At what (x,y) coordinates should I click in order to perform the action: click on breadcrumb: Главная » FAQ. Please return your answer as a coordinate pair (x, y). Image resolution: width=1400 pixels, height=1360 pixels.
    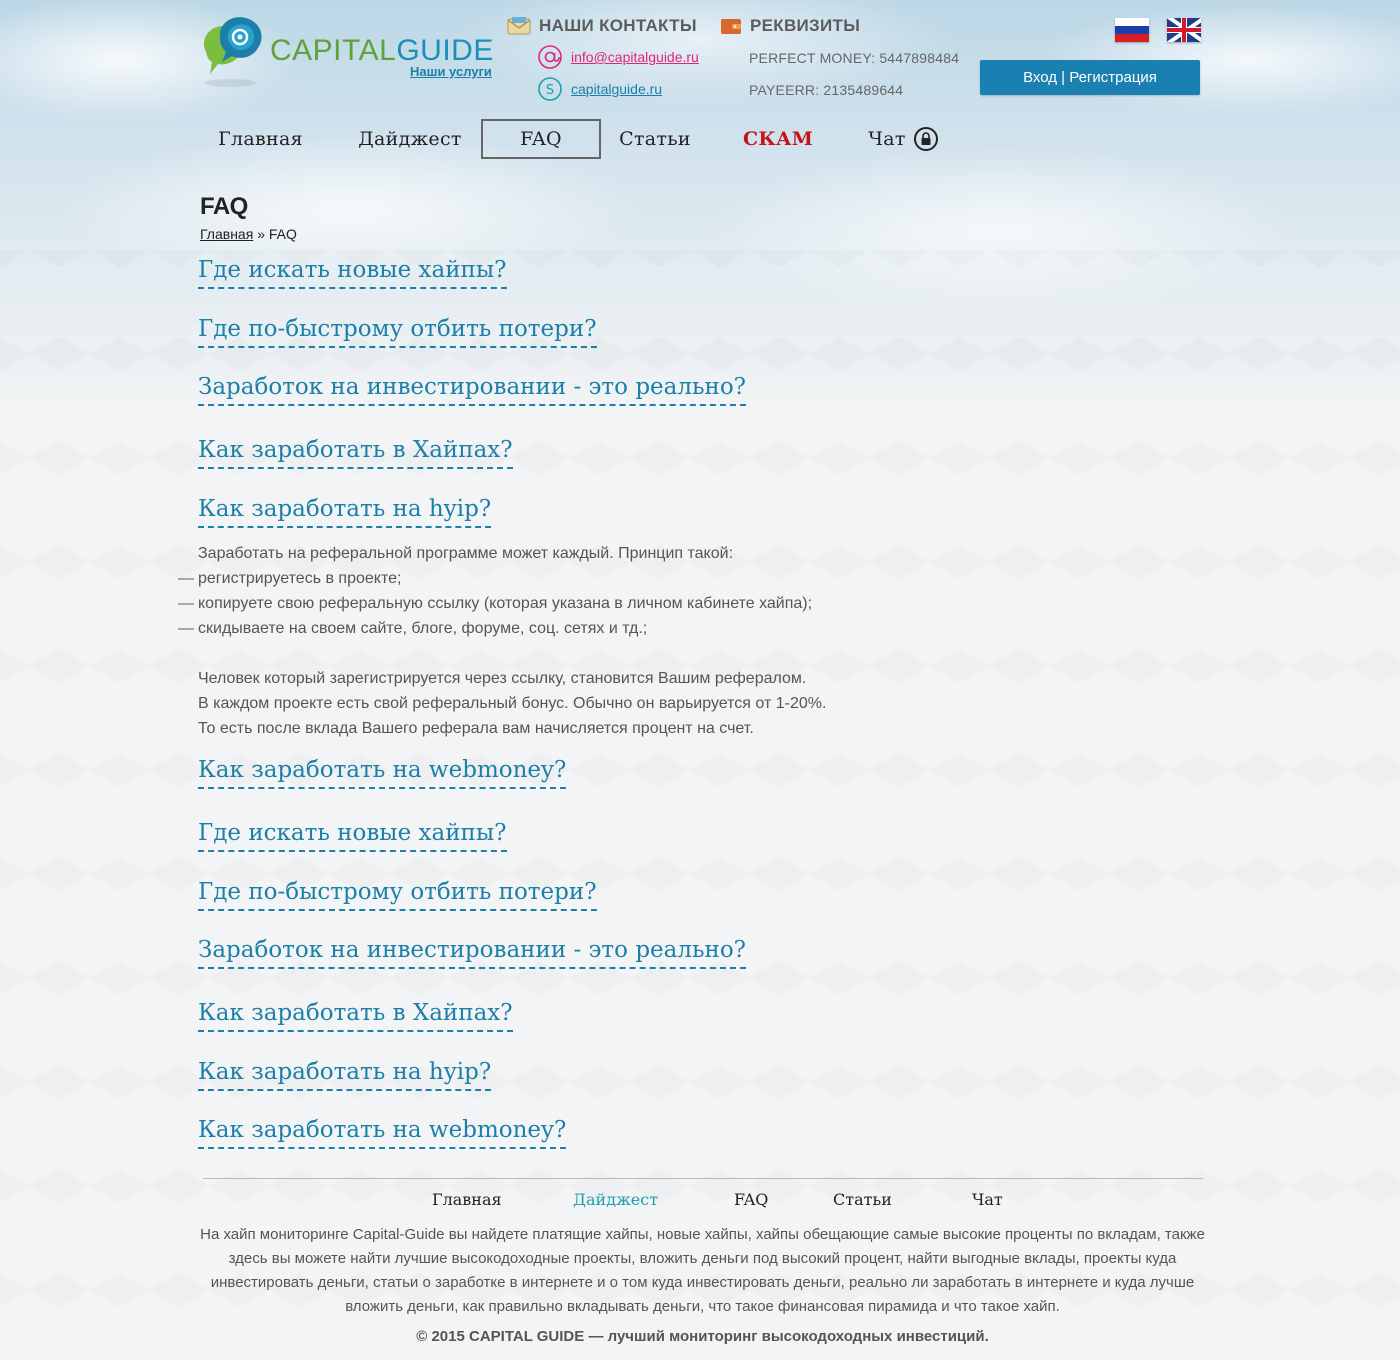
    Looking at the image, I should click on (248, 234).